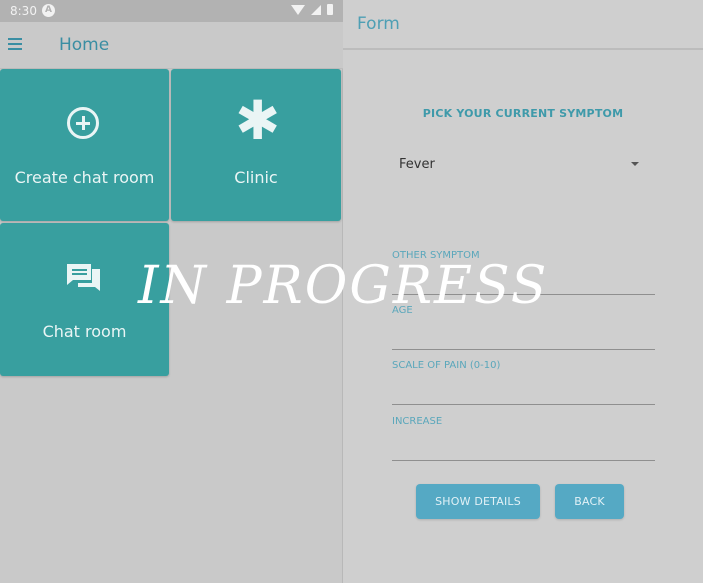  What do you see at coordinates (478, 501) in the screenshot?
I see `show-details-button: SHOW DETAILS` at bounding box center [478, 501].